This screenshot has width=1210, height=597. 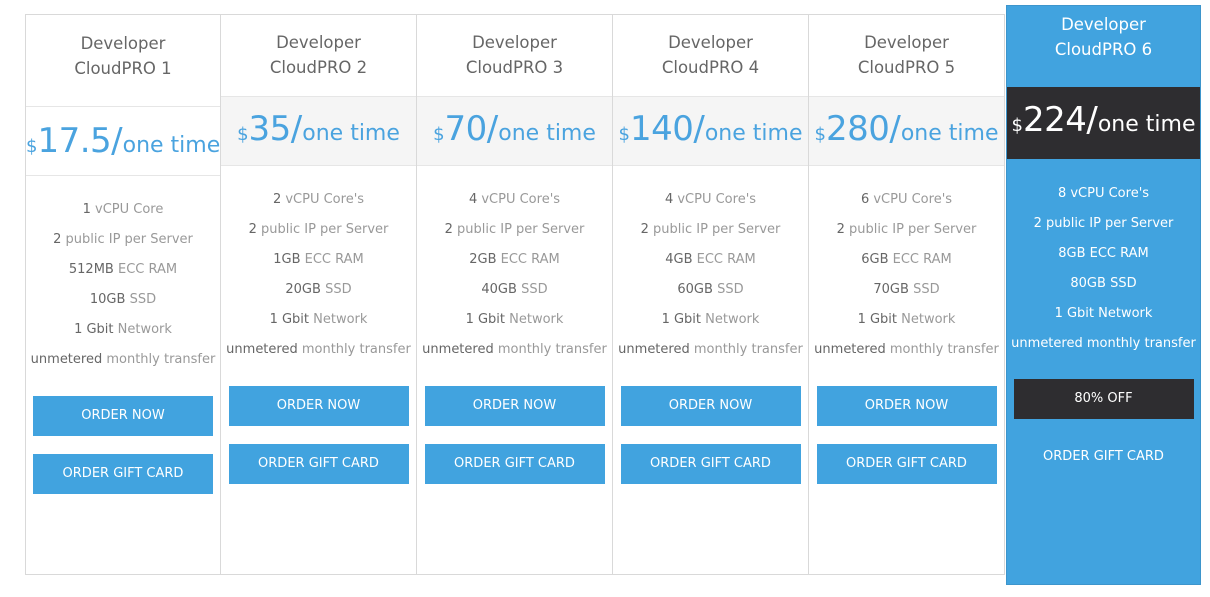 What do you see at coordinates (1103, 399) in the screenshot?
I see `discount-80-off-button: 80% OFF` at bounding box center [1103, 399].